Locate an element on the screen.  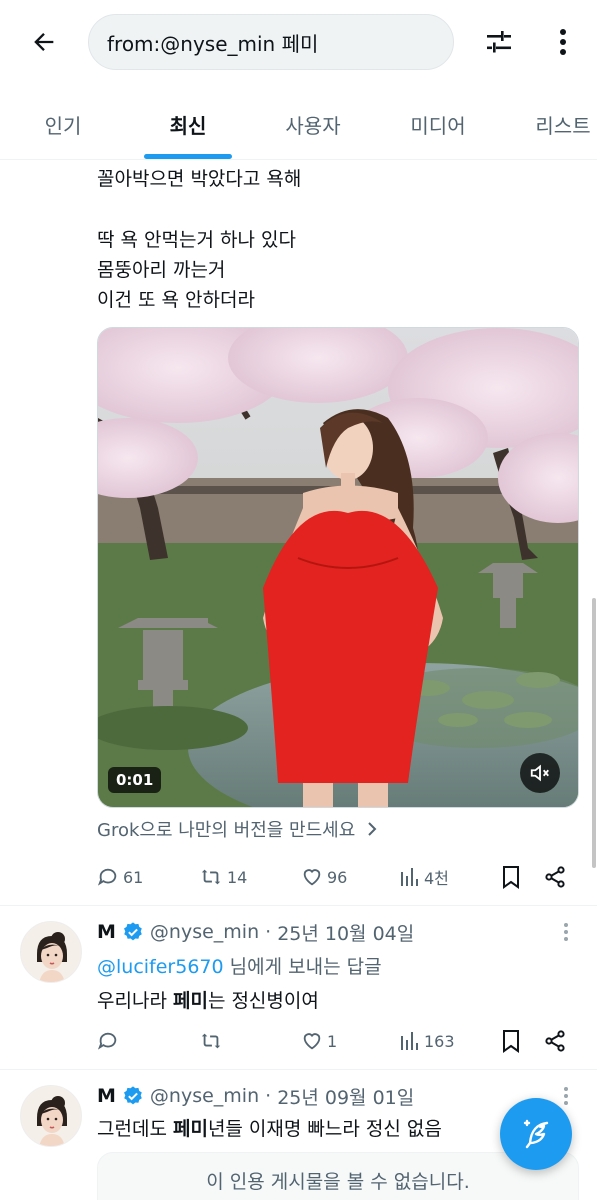
views-button: 163 is located at coordinates (427, 1041).